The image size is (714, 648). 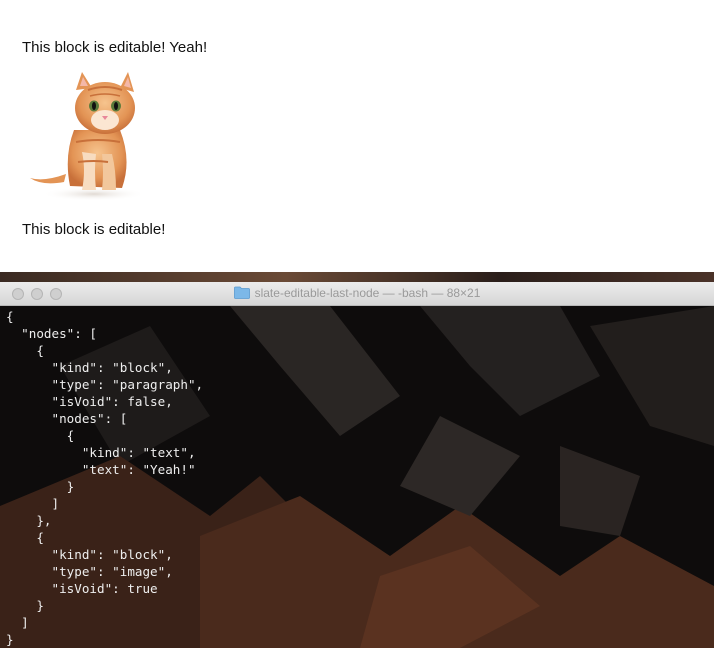 What do you see at coordinates (367, 293) in the screenshot?
I see `terminal-title: slate-editable-last-node — -bash — 88×21` at bounding box center [367, 293].